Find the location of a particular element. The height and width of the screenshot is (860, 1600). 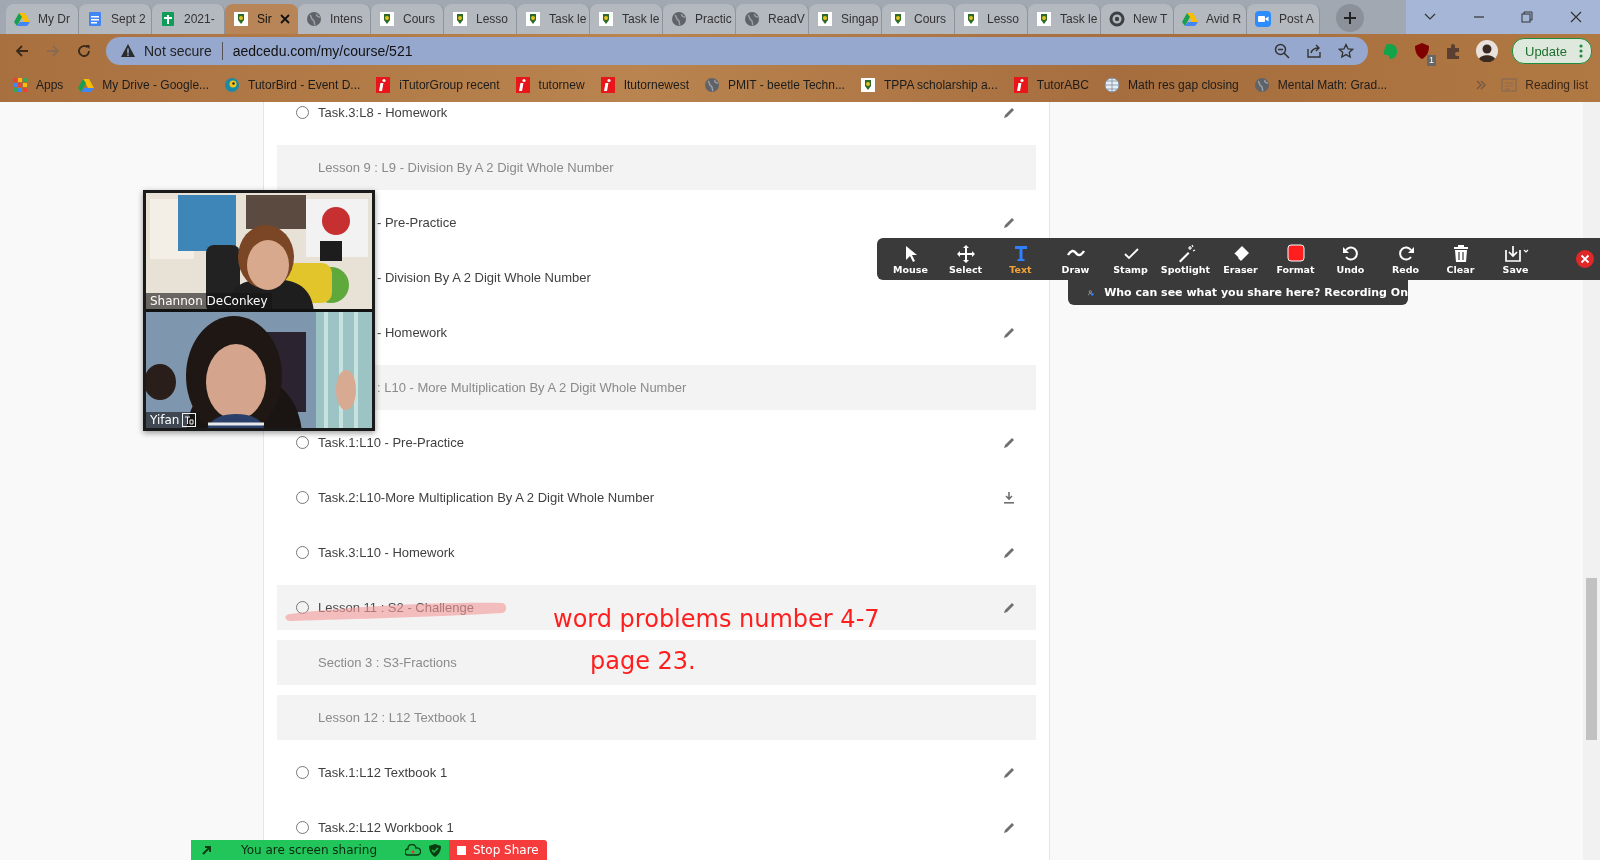

bookmark: Math res gap closing is located at coordinates (1171, 85).